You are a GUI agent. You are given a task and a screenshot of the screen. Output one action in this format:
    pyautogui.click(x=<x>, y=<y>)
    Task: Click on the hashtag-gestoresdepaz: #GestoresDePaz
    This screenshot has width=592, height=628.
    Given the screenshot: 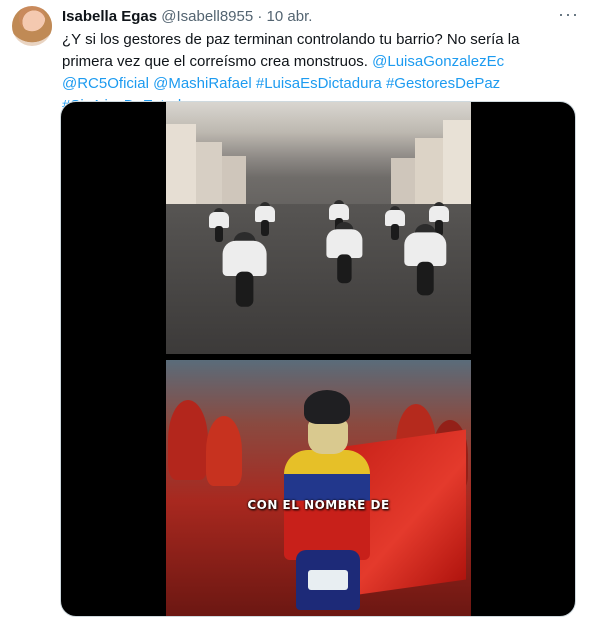 What is the action you would take?
    pyautogui.click(x=443, y=83)
    